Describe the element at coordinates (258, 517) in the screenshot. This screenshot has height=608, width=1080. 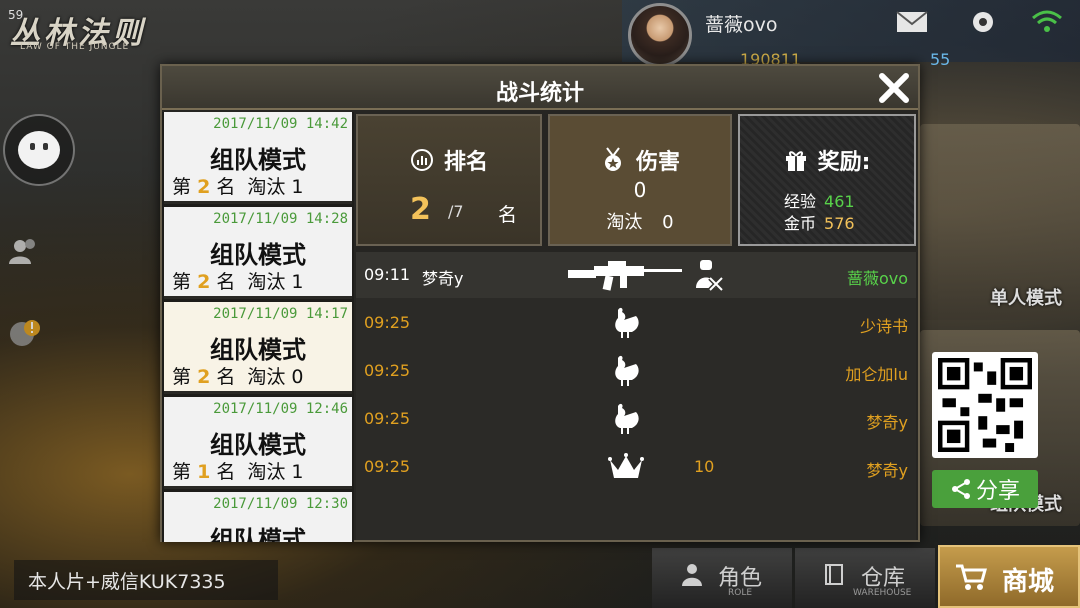
I see `match-item: 2017/11/09 12:30 组队模式` at that location.